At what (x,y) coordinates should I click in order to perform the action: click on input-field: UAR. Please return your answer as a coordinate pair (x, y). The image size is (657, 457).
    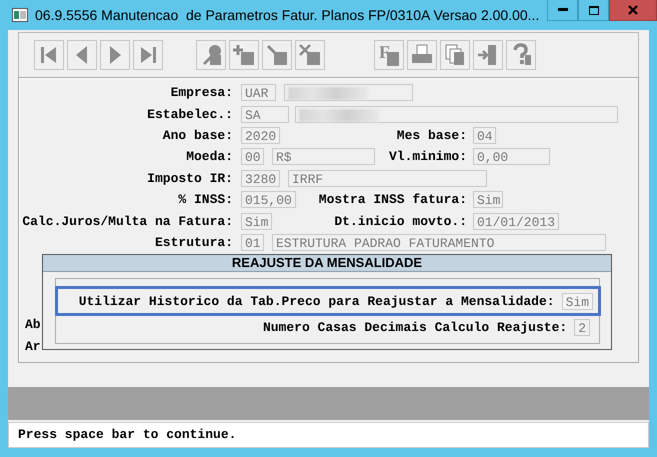
    Looking at the image, I should click on (258, 93).